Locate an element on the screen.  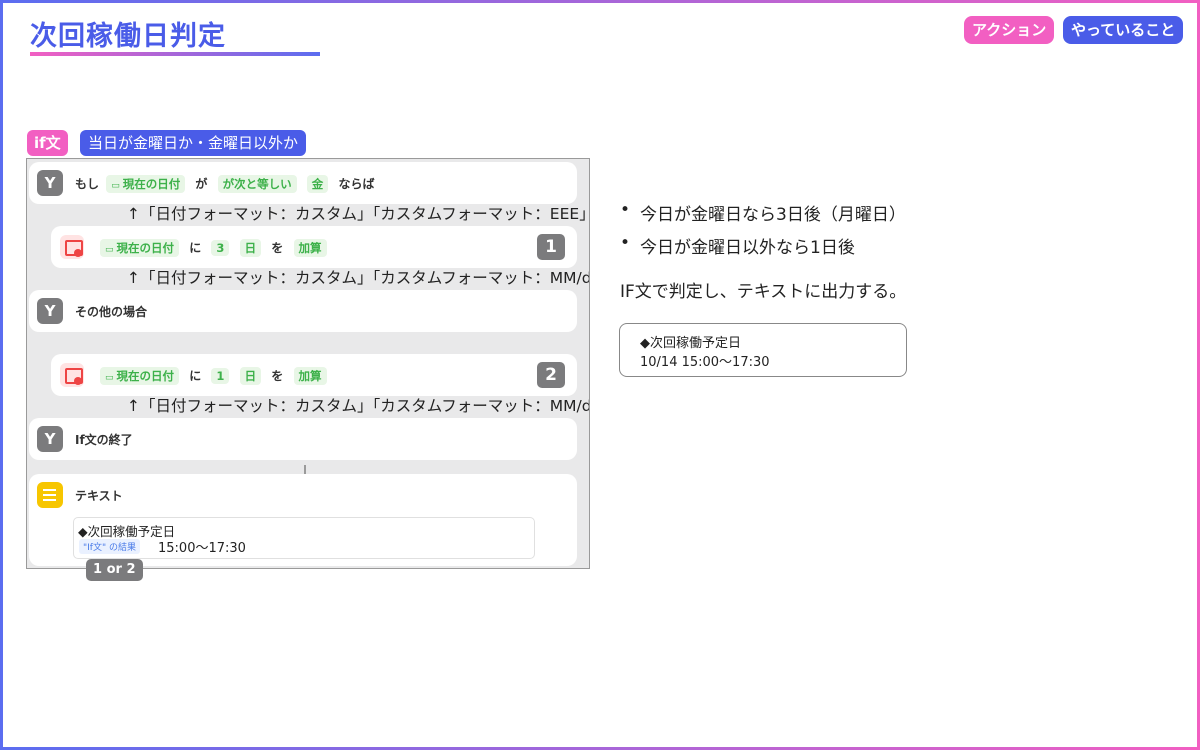
end-if-label: If文の終了 is located at coordinates (104, 440).